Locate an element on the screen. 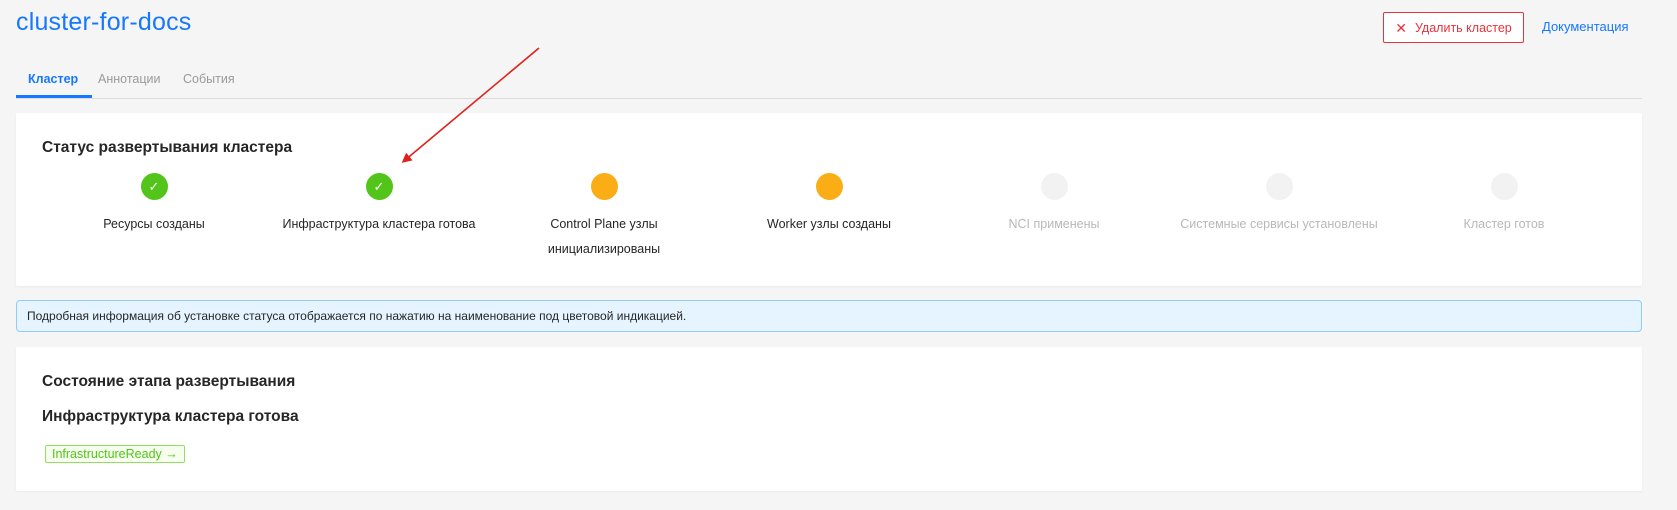 Image resolution: width=1677 pixels, height=510 pixels. step-worker-nodes-created: Worker узлы созданы is located at coordinates (829, 205).